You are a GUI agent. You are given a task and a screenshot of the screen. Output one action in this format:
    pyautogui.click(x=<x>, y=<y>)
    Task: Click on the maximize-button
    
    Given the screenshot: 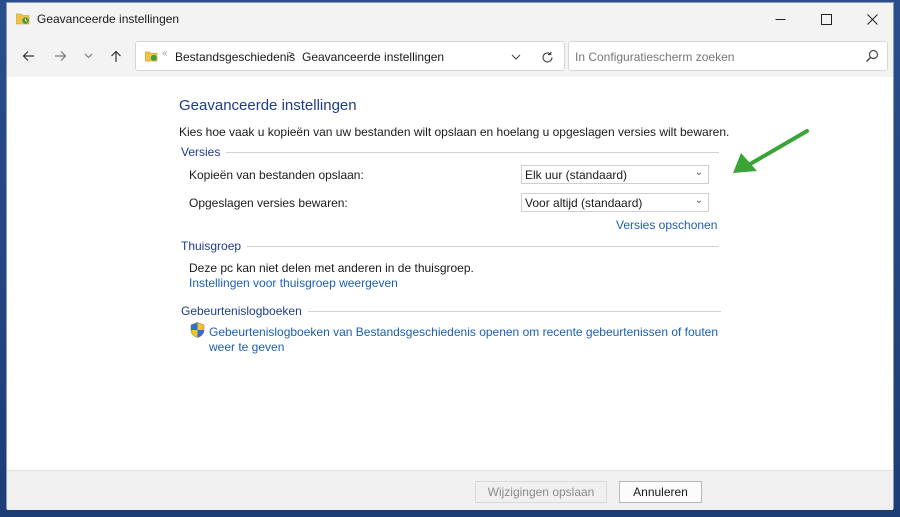 What is the action you would take?
    pyautogui.click(x=826, y=19)
    